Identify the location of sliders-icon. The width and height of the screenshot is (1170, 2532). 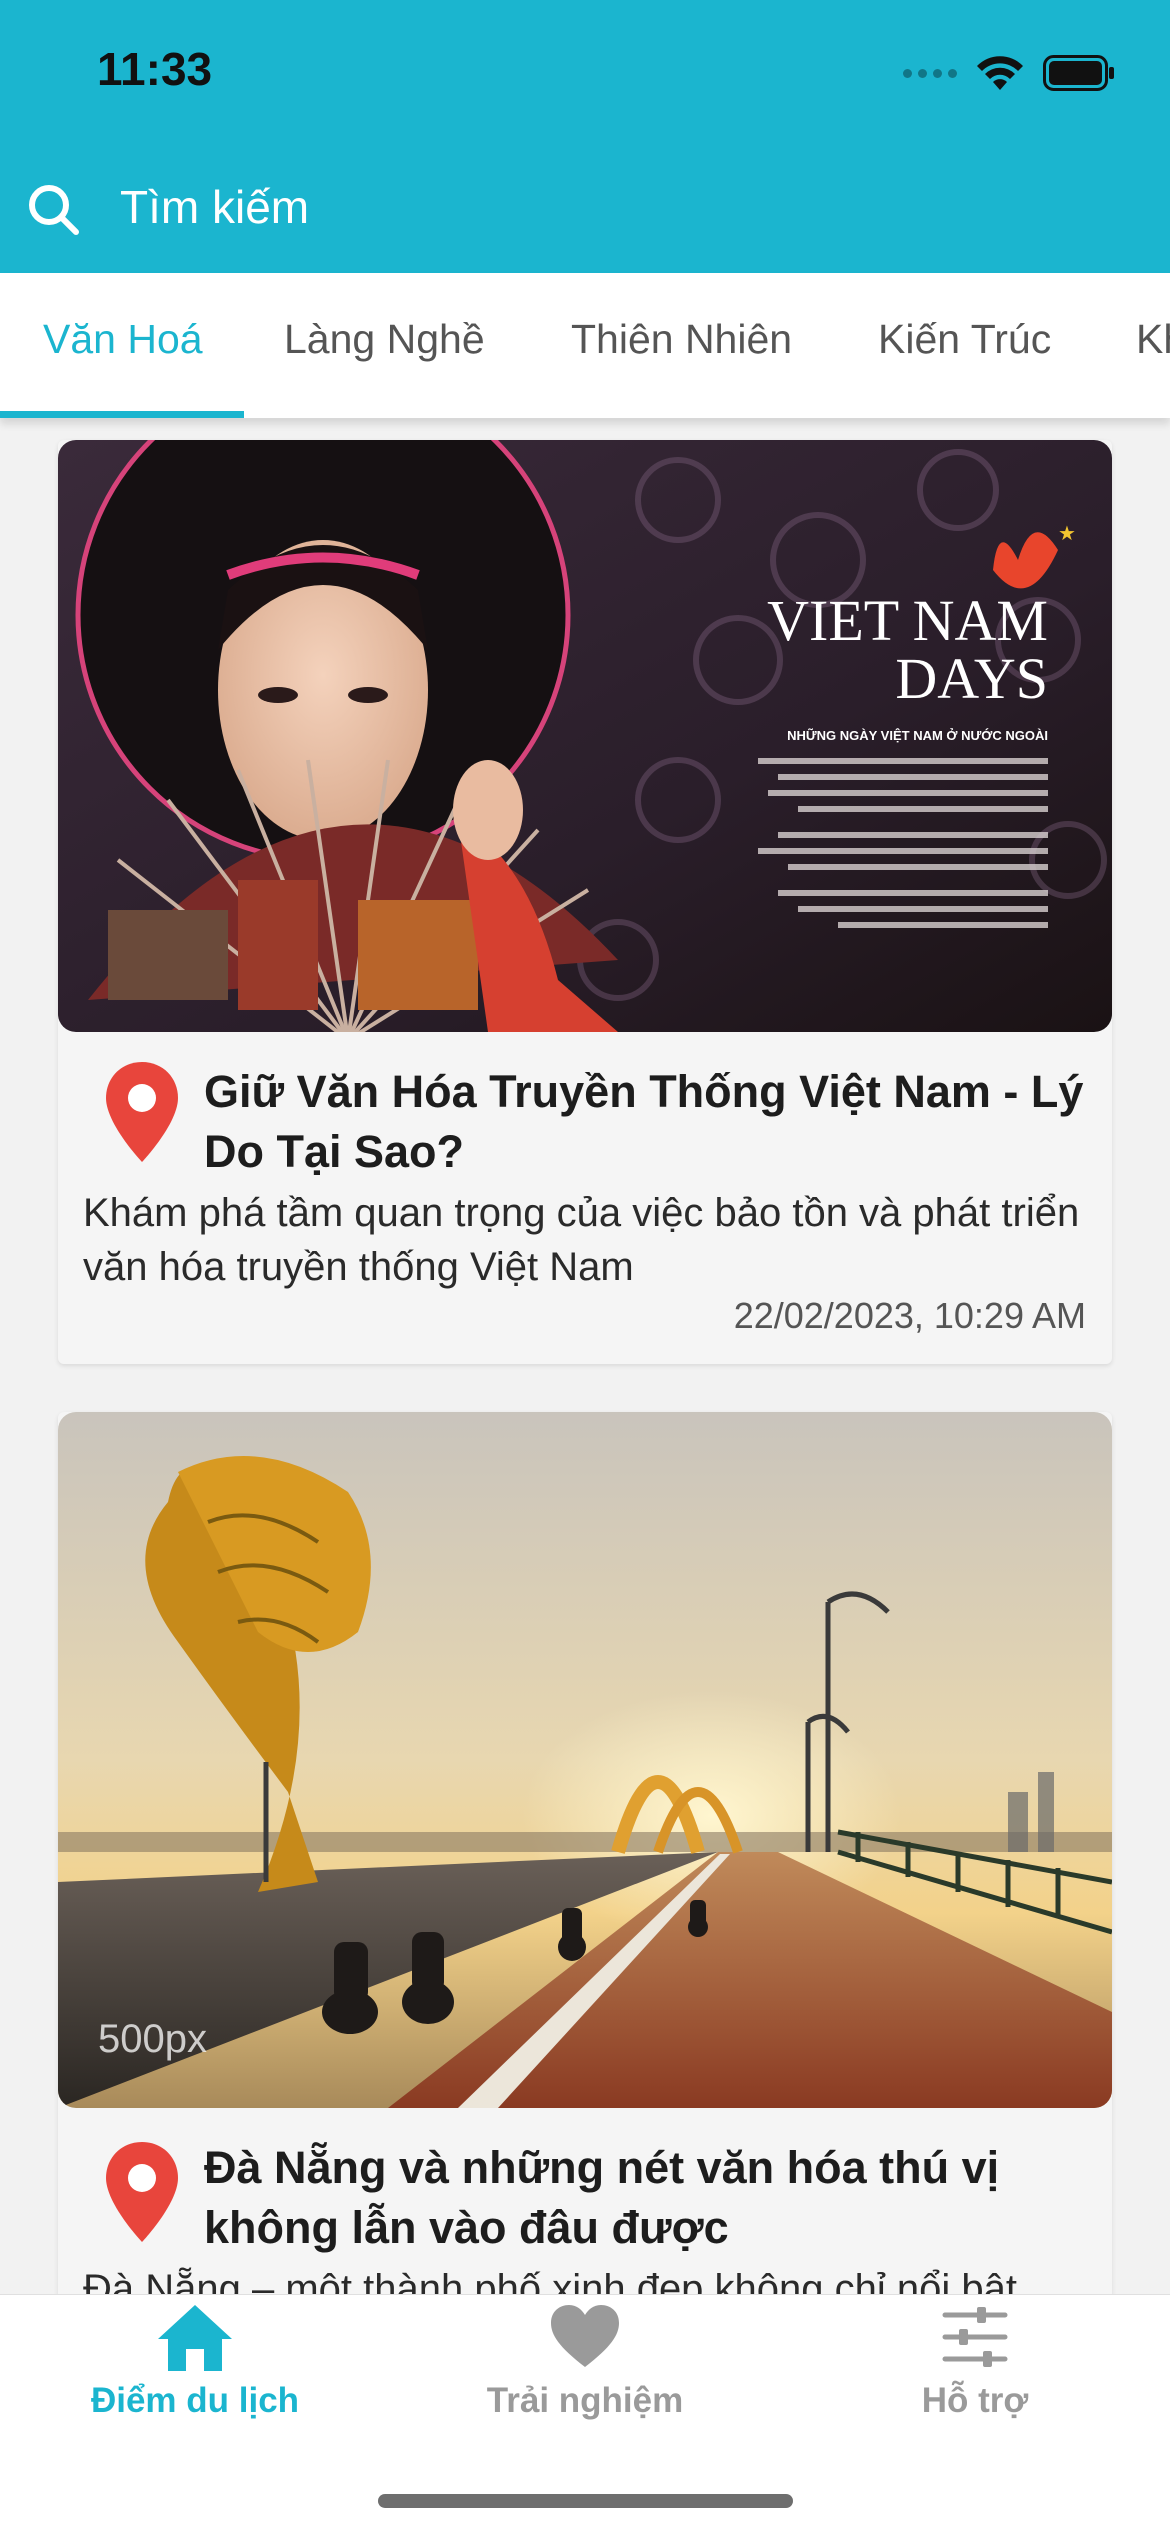
(975, 2337).